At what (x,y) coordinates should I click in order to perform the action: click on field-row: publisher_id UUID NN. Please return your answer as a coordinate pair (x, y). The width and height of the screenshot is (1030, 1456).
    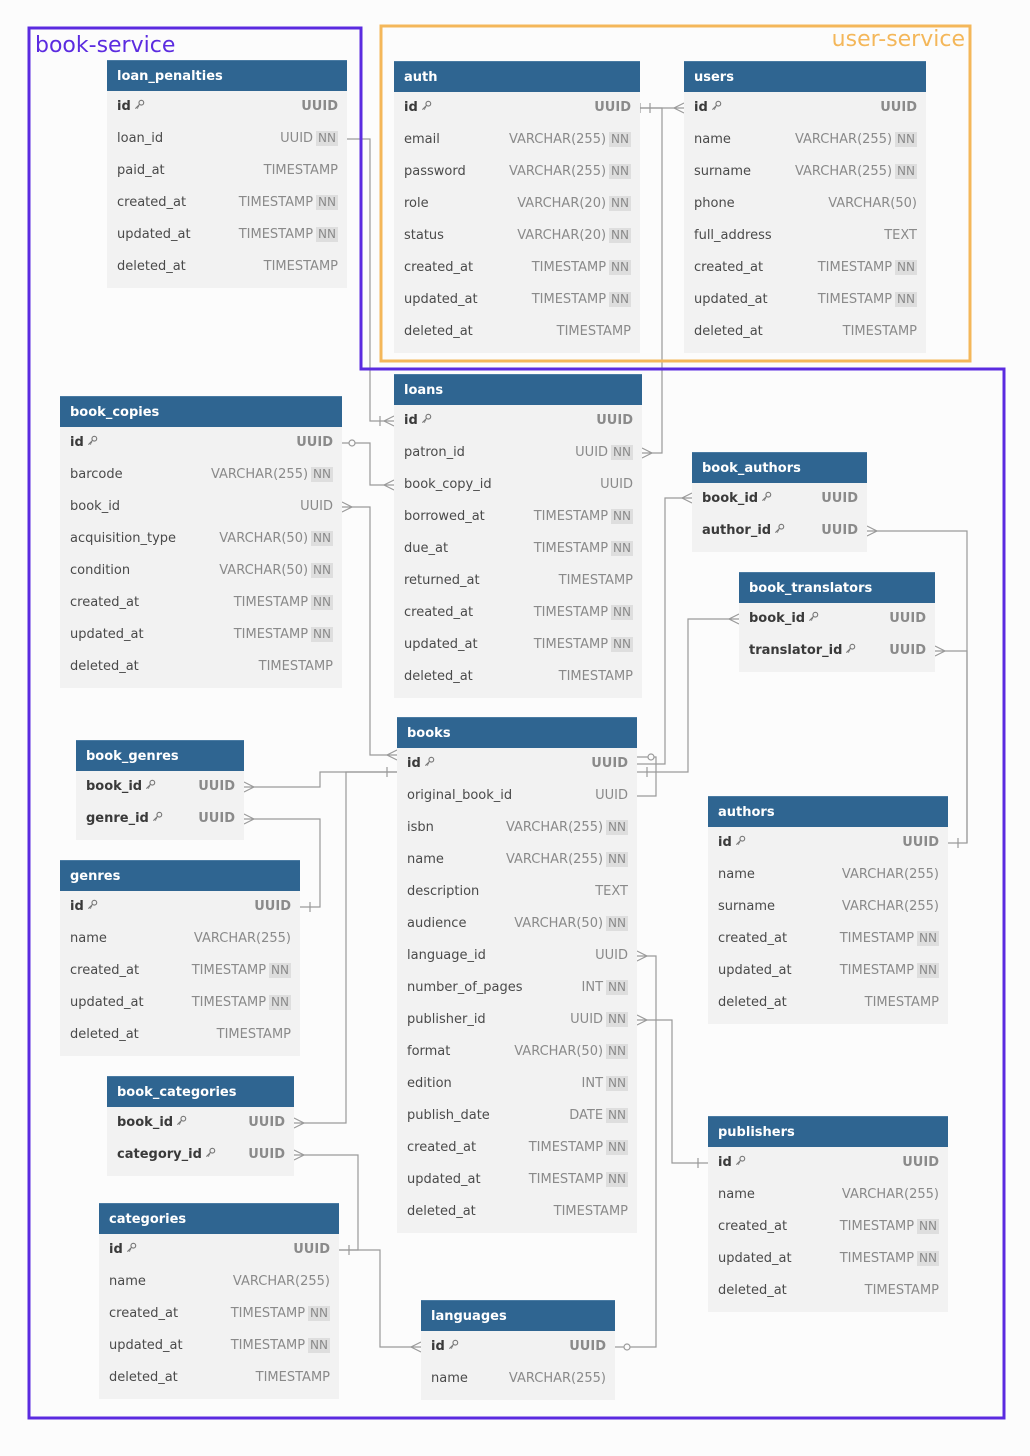
    Looking at the image, I should click on (517, 1020).